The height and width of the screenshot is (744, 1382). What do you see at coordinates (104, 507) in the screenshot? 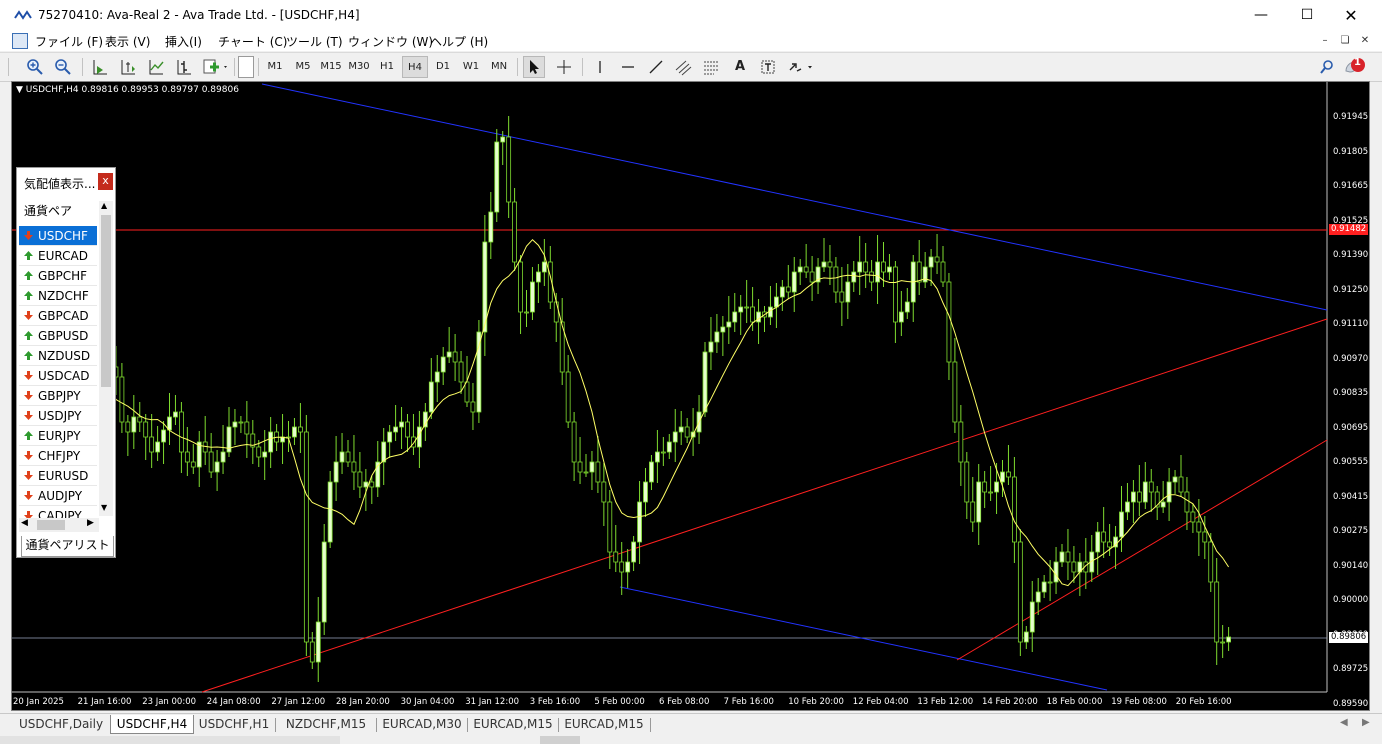
I see `scroll-down-icon: ▼` at bounding box center [104, 507].